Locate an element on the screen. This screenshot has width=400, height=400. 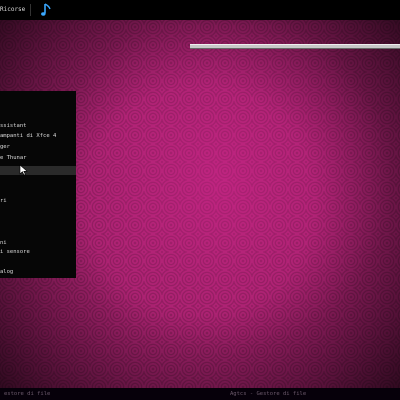
menu-item: ger is located at coordinates (38, 147).